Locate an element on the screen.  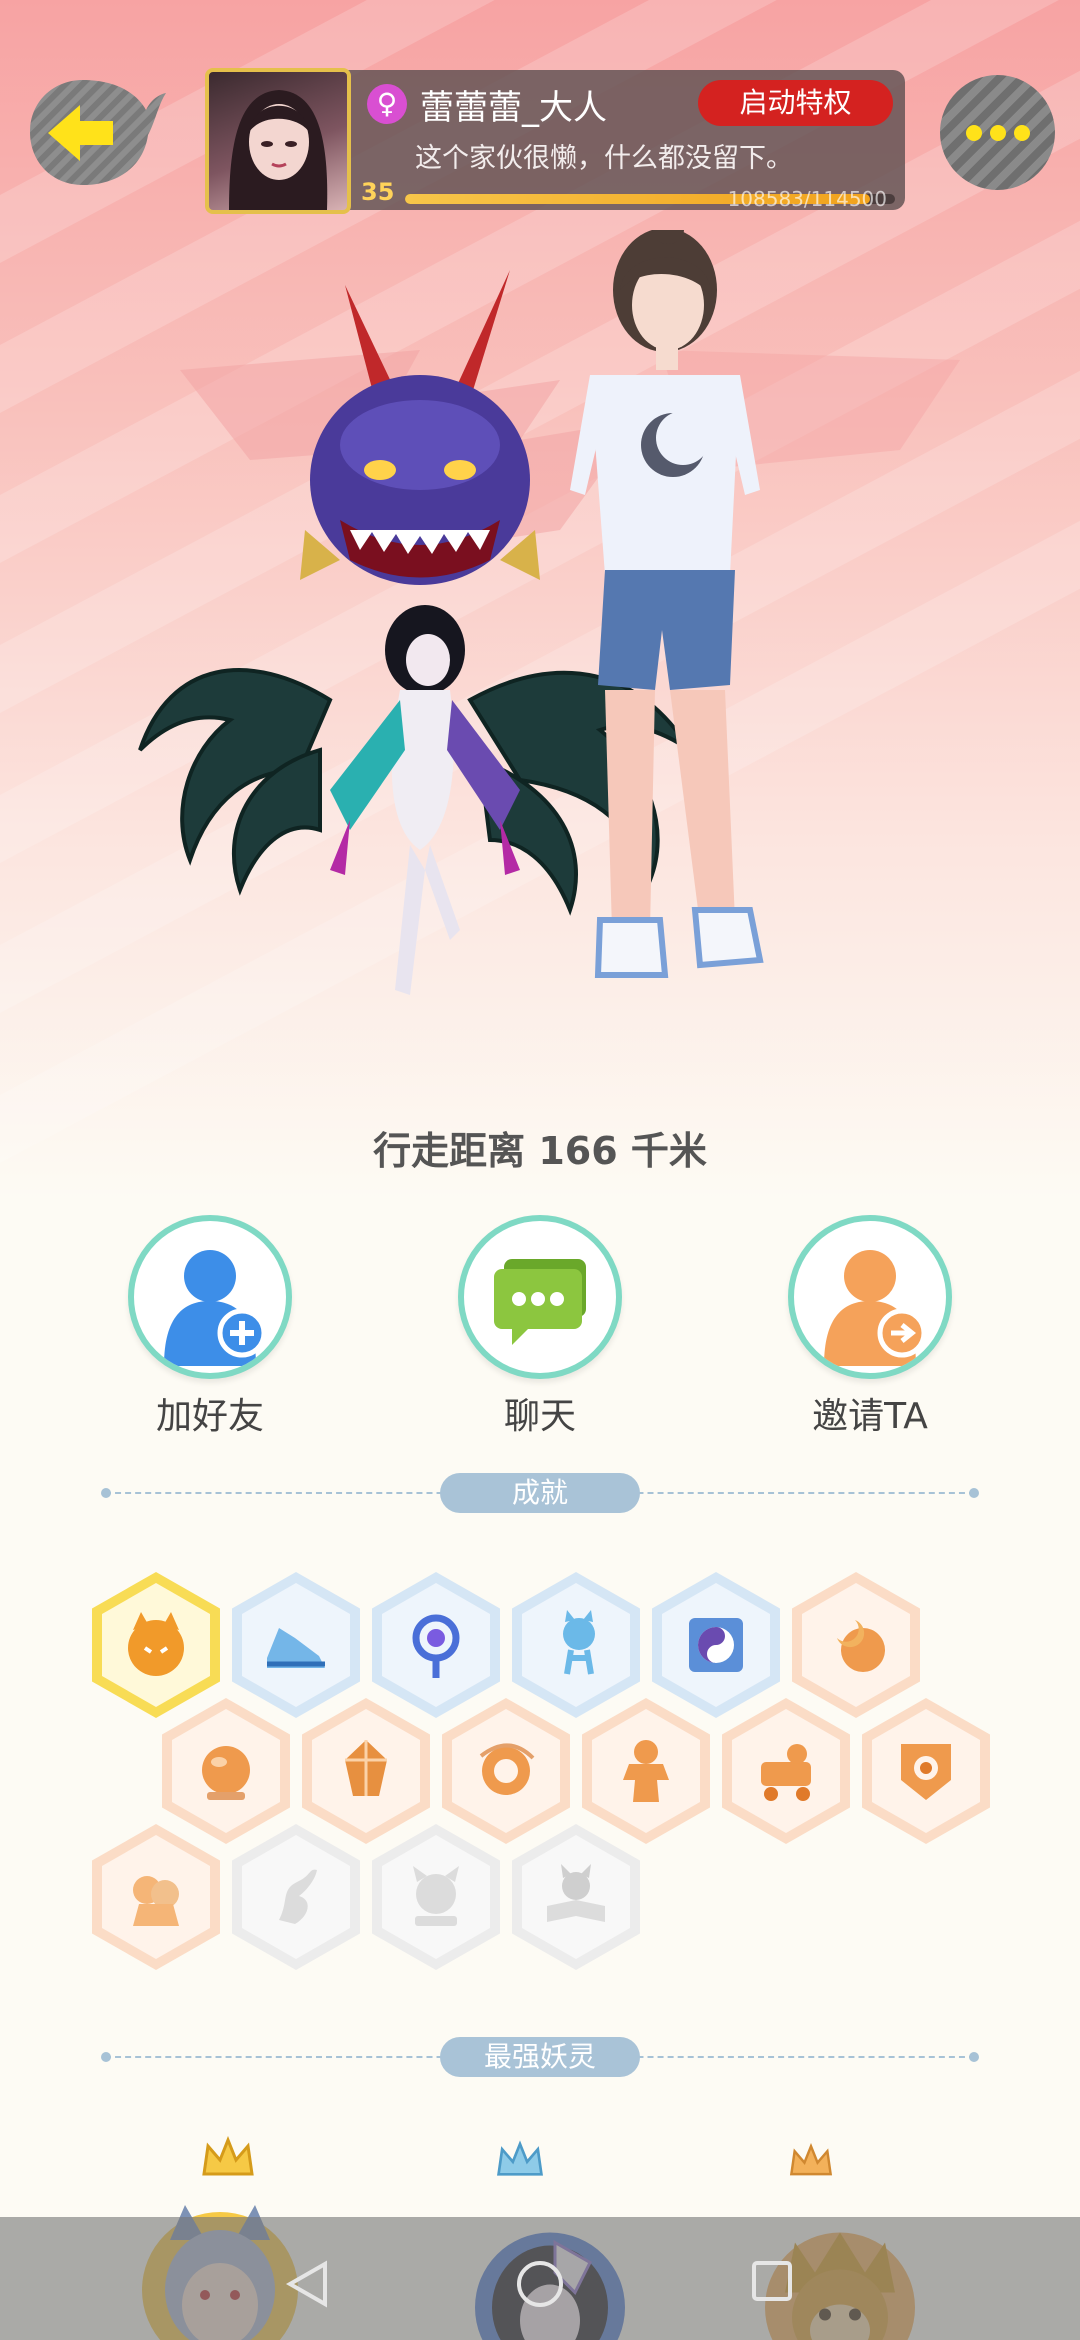
fox-book-locked-icon is located at coordinates (576, 1893).